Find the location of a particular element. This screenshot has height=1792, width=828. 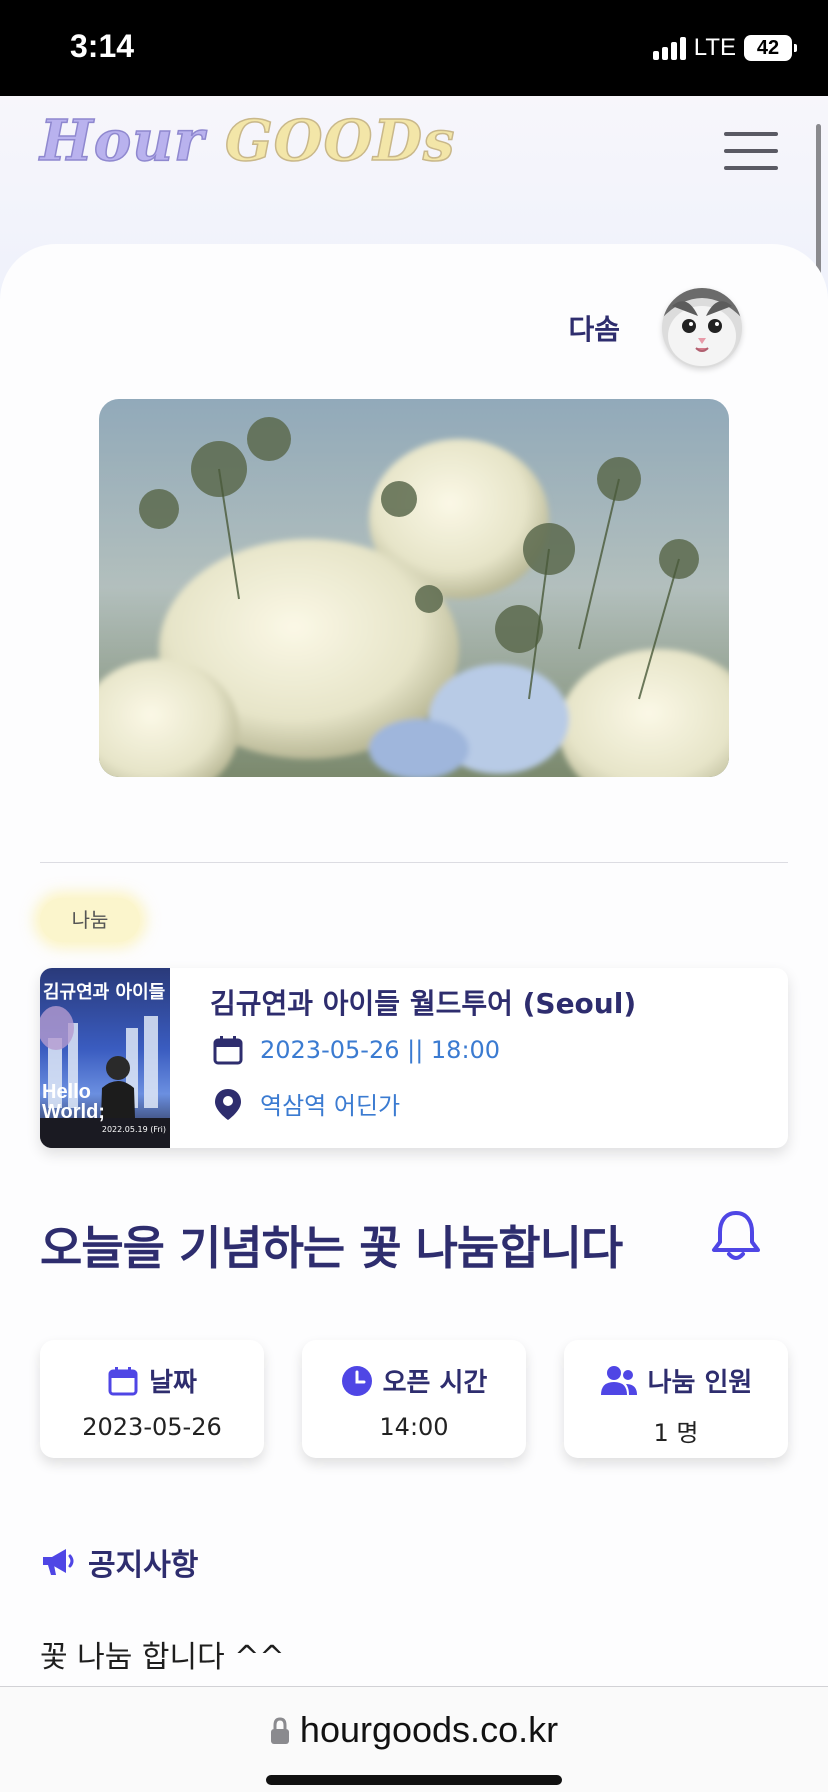

browser-address-bar: hourgoods.co.kr is located at coordinates (414, 1739).